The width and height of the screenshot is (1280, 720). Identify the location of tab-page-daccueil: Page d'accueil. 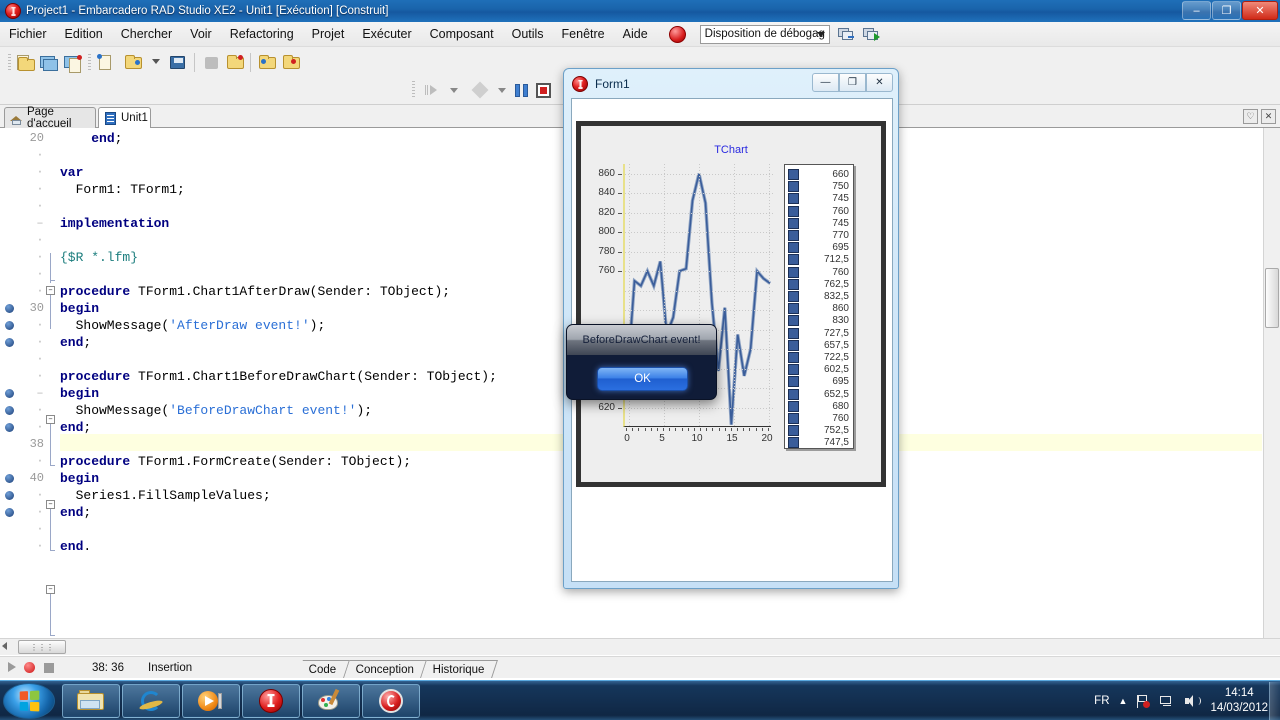
(50, 118).